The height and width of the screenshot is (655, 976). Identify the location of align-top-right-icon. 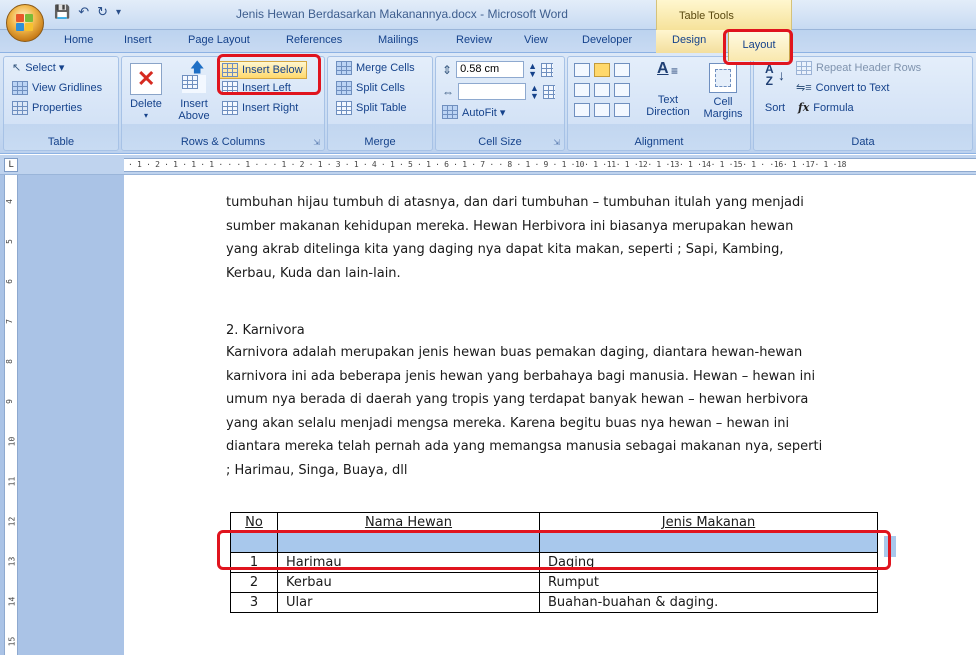
(622, 70).